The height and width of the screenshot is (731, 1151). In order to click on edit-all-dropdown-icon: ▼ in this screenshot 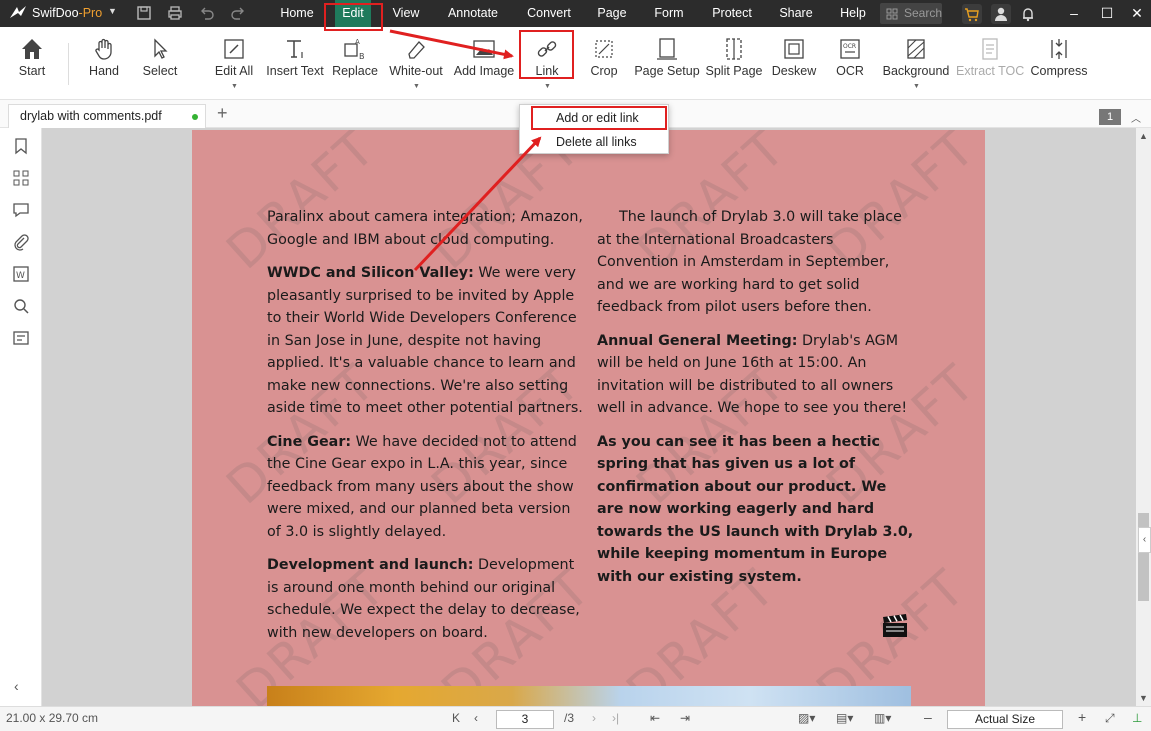, I will do `click(234, 86)`.